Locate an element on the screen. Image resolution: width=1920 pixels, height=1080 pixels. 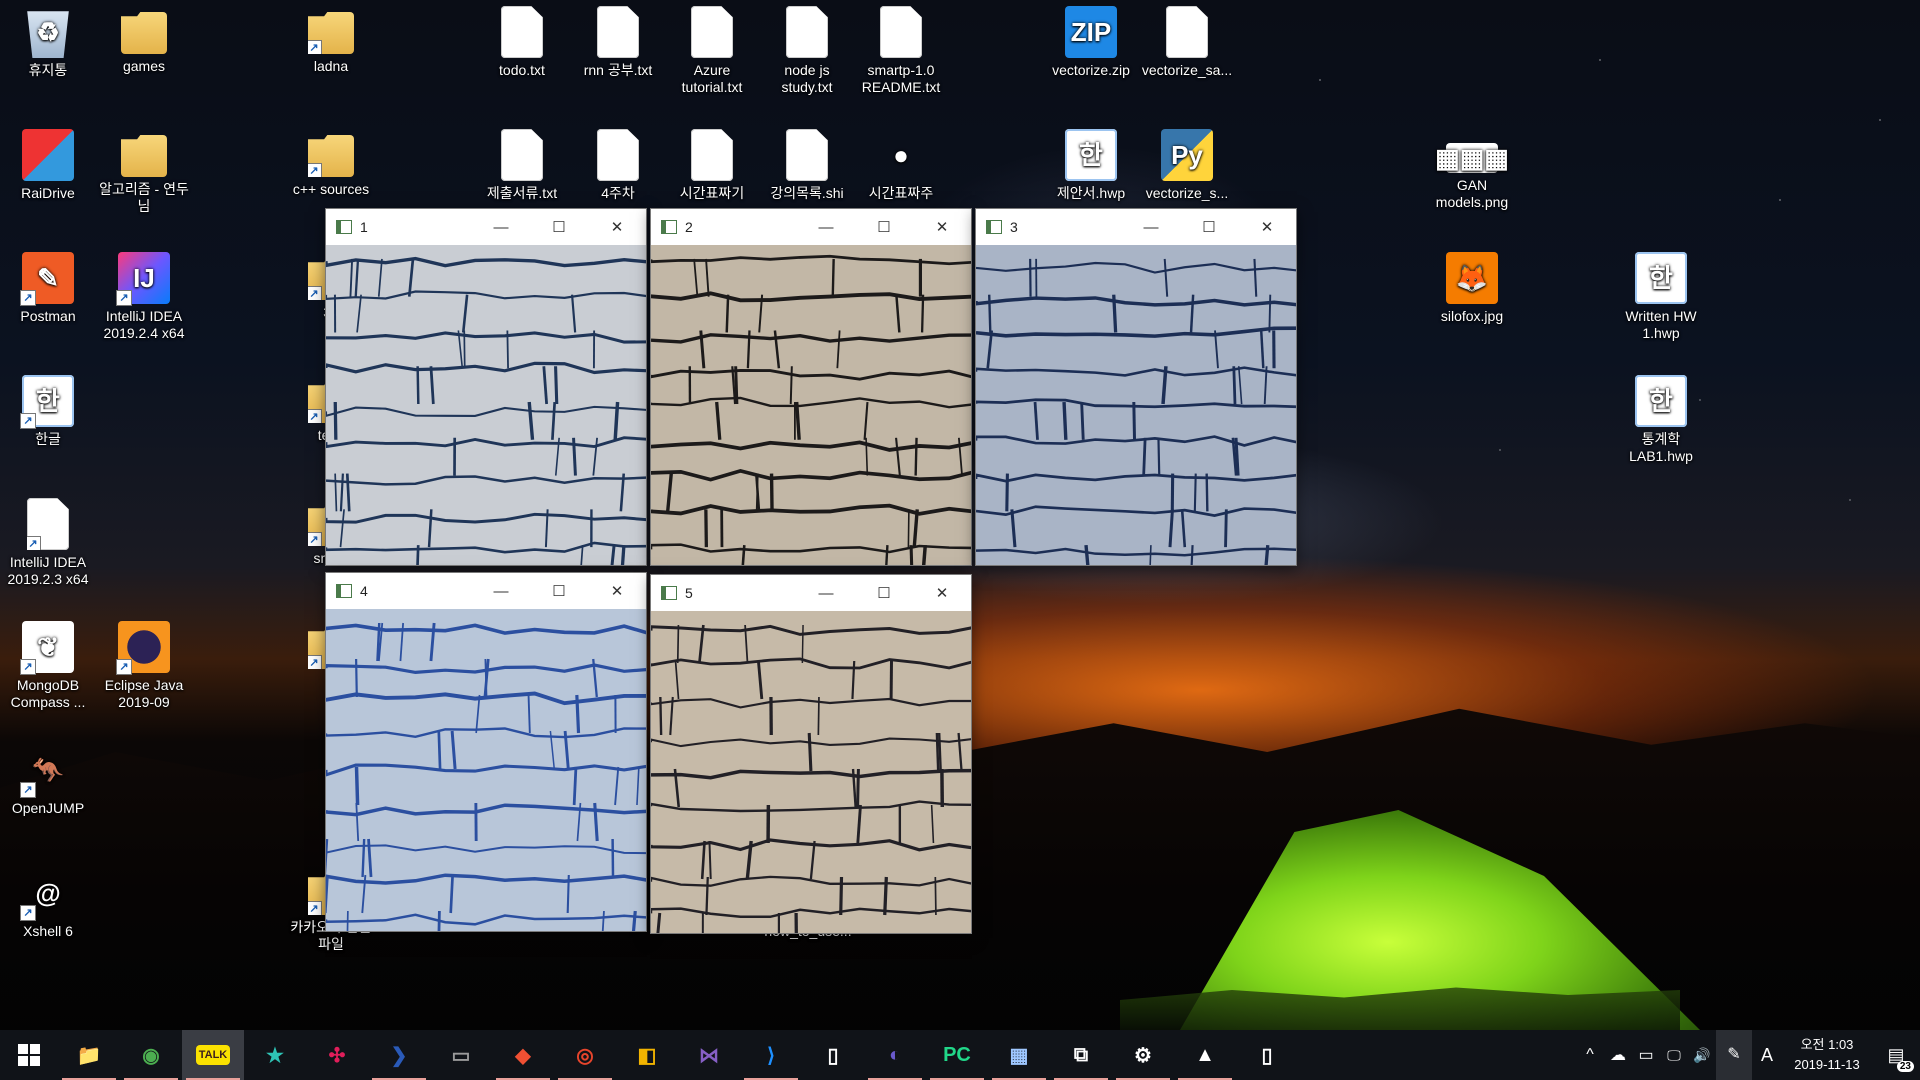
desktop-icon: ● 시간표짜주 is located at coordinates (901, 162).